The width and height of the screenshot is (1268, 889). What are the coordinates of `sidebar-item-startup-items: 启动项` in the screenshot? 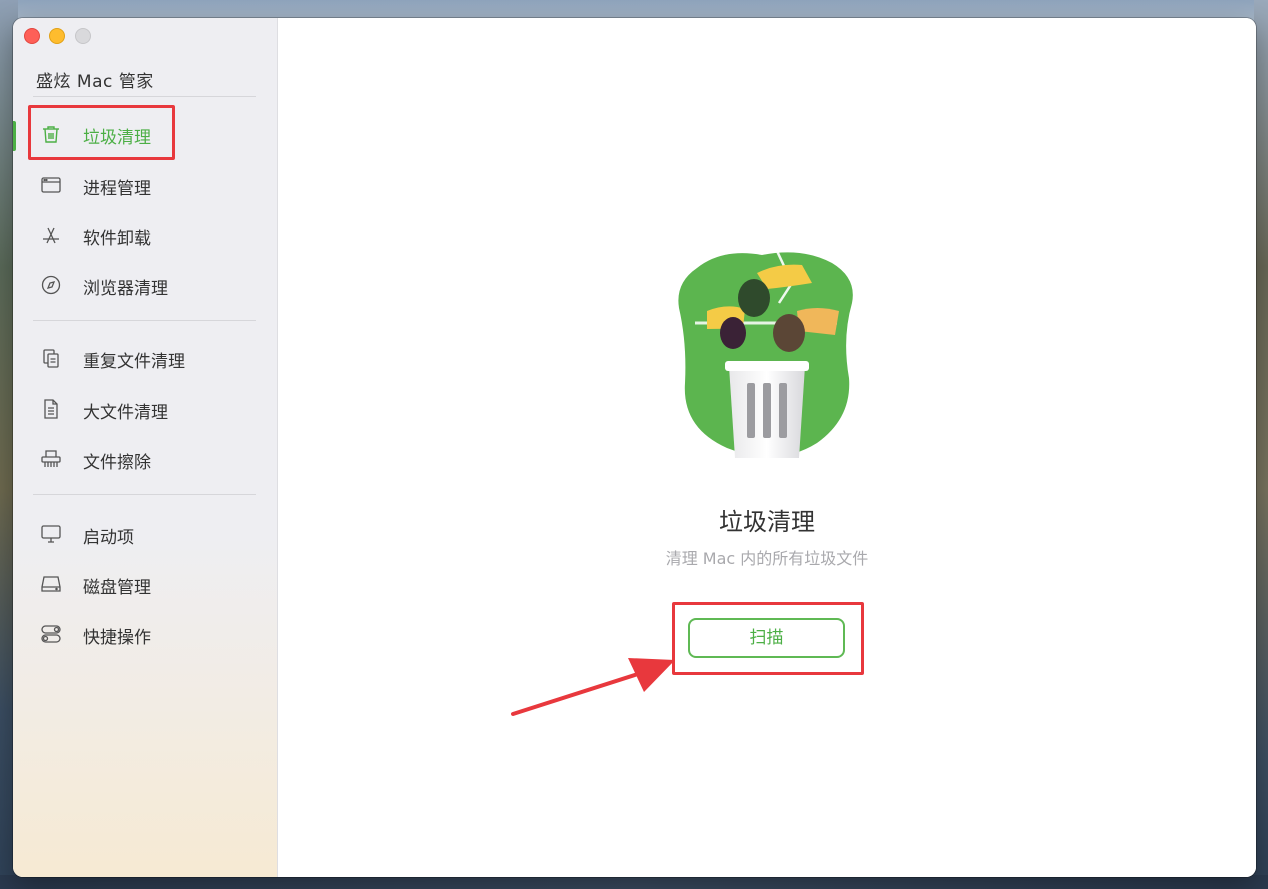 It's located at (145, 534).